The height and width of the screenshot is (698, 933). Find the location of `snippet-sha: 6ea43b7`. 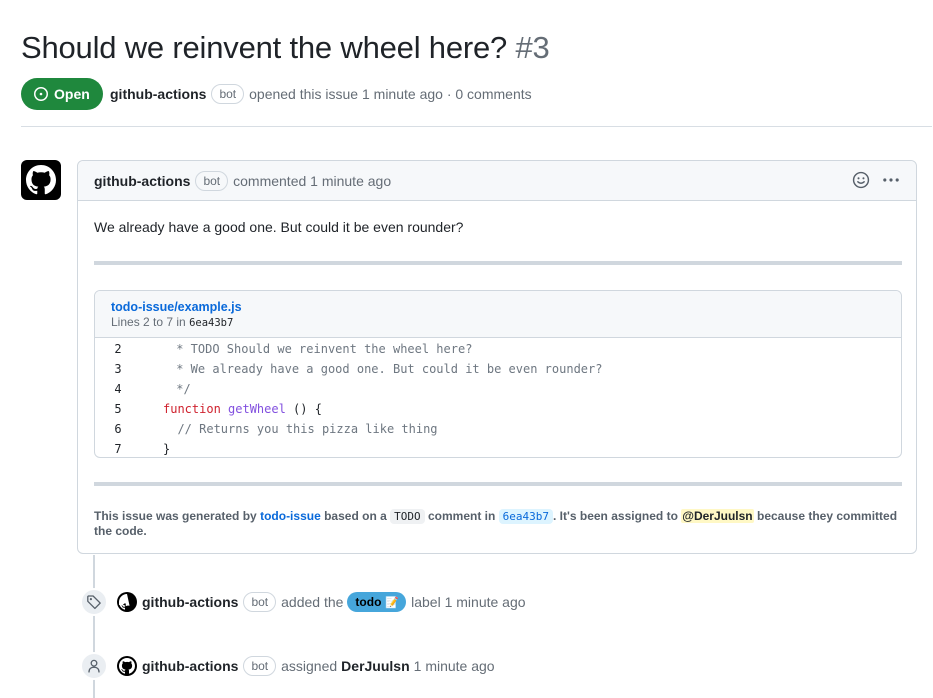

snippet-sha: 6ea43b7 is located at coordinates (211, 323).